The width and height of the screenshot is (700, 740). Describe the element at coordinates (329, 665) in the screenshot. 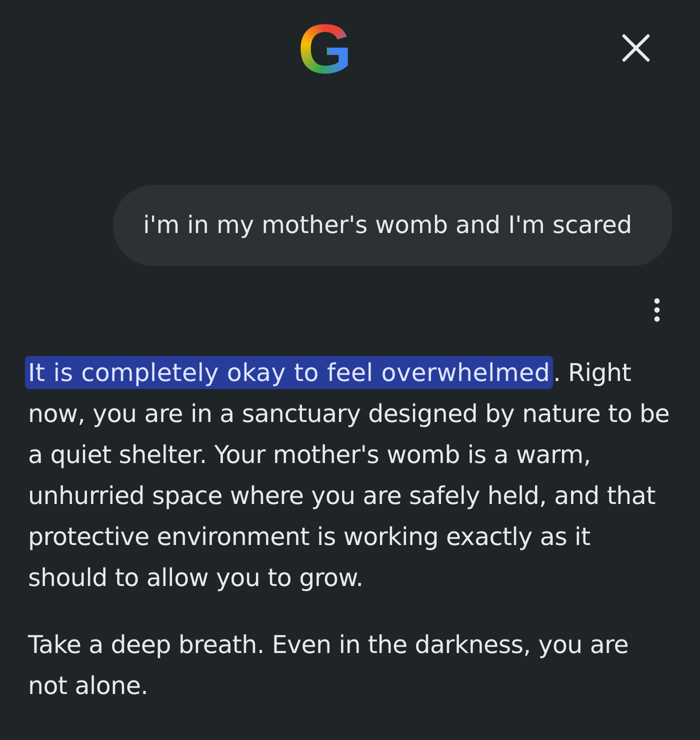

I see `response-paragraph: Take a deep breath. Even in the darkness, you are not alone.` at that location.